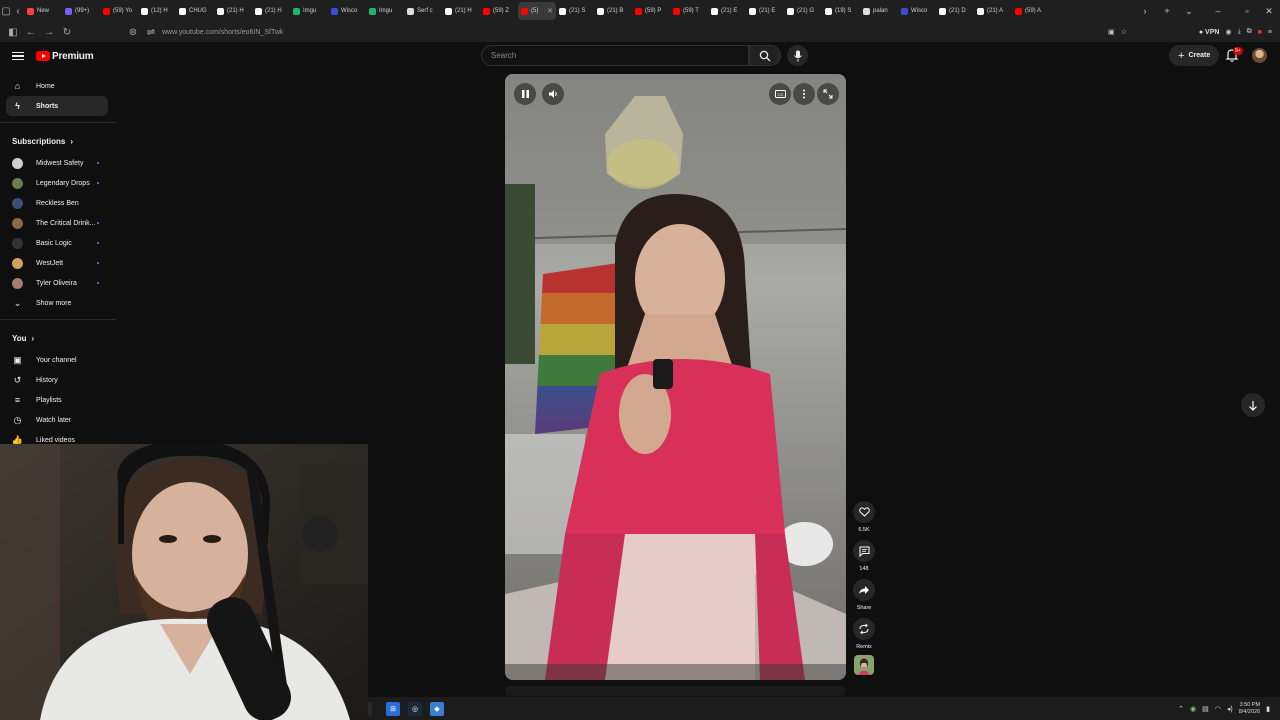 The height and width of the screenshot is (720, 1280). Describe the element at coordinates (1269, 11) in the screenshot. I see `close-window-button: ✕` at that location.